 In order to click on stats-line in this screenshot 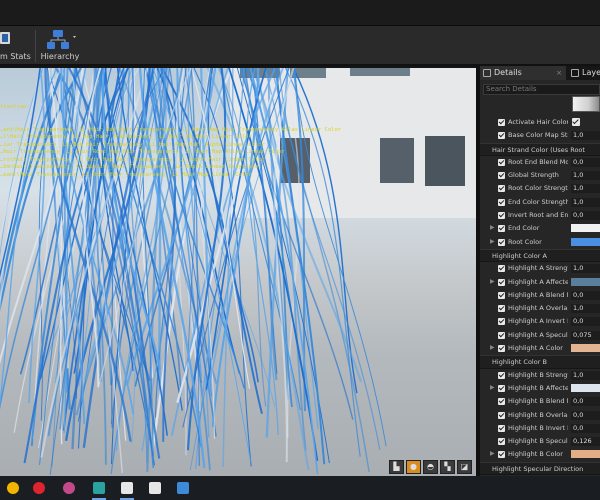, I will do `click(170, 116)`.